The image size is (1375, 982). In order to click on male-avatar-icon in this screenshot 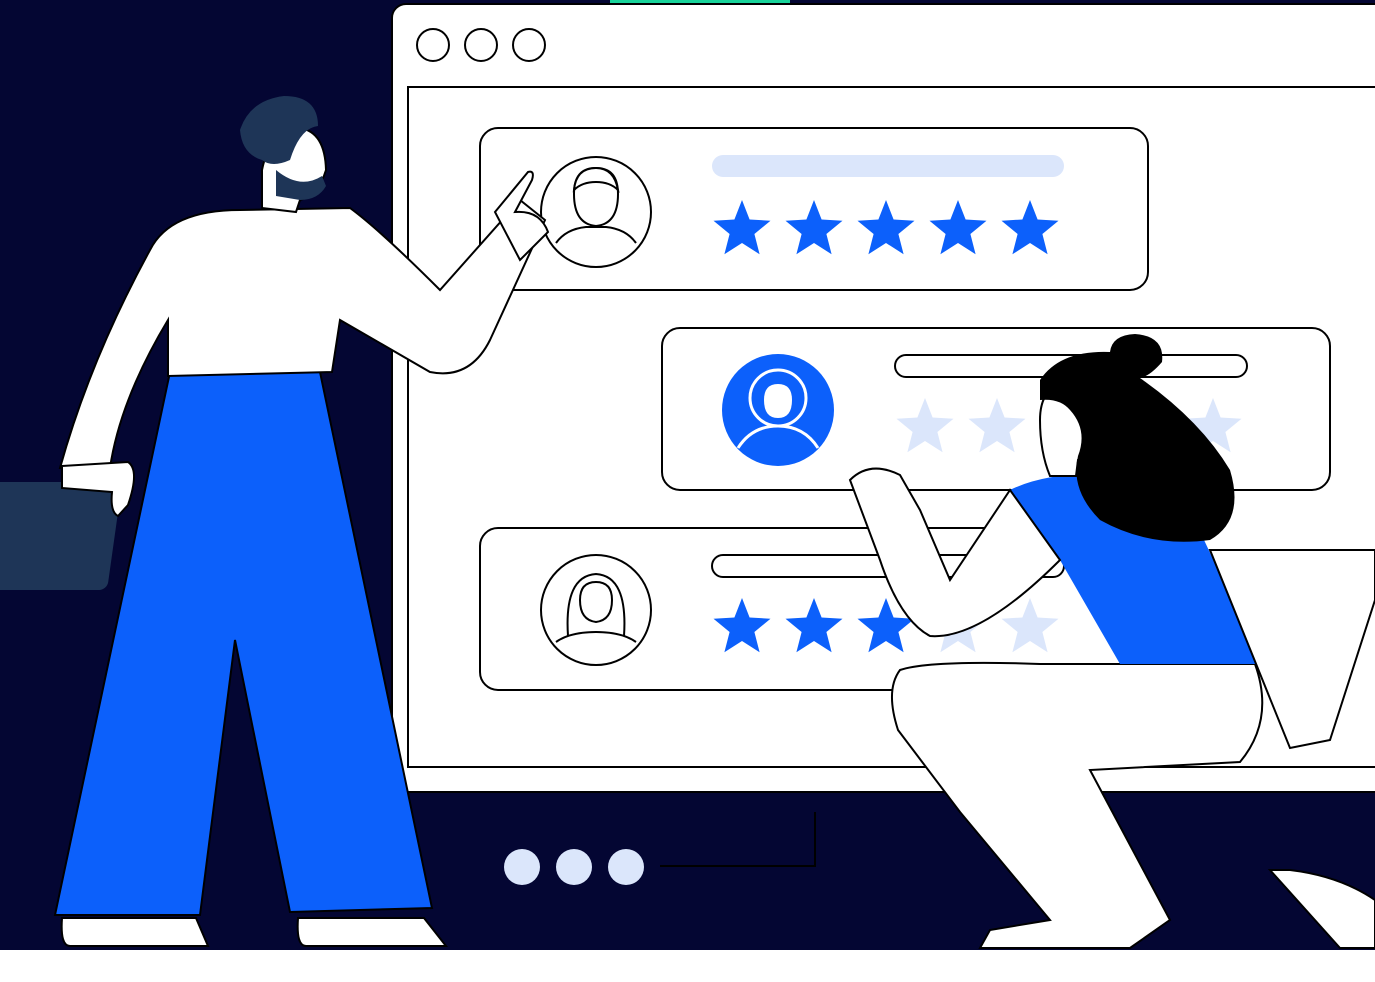, I will do `click(596, 212)`.